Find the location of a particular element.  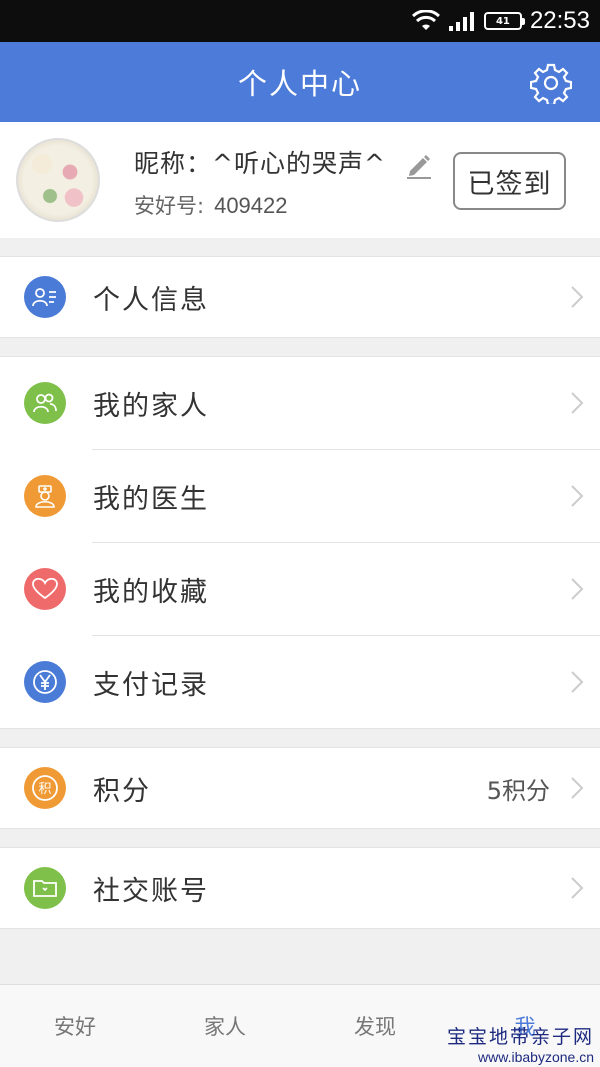

svg-text: 积 is located at coordinates (44, 789).